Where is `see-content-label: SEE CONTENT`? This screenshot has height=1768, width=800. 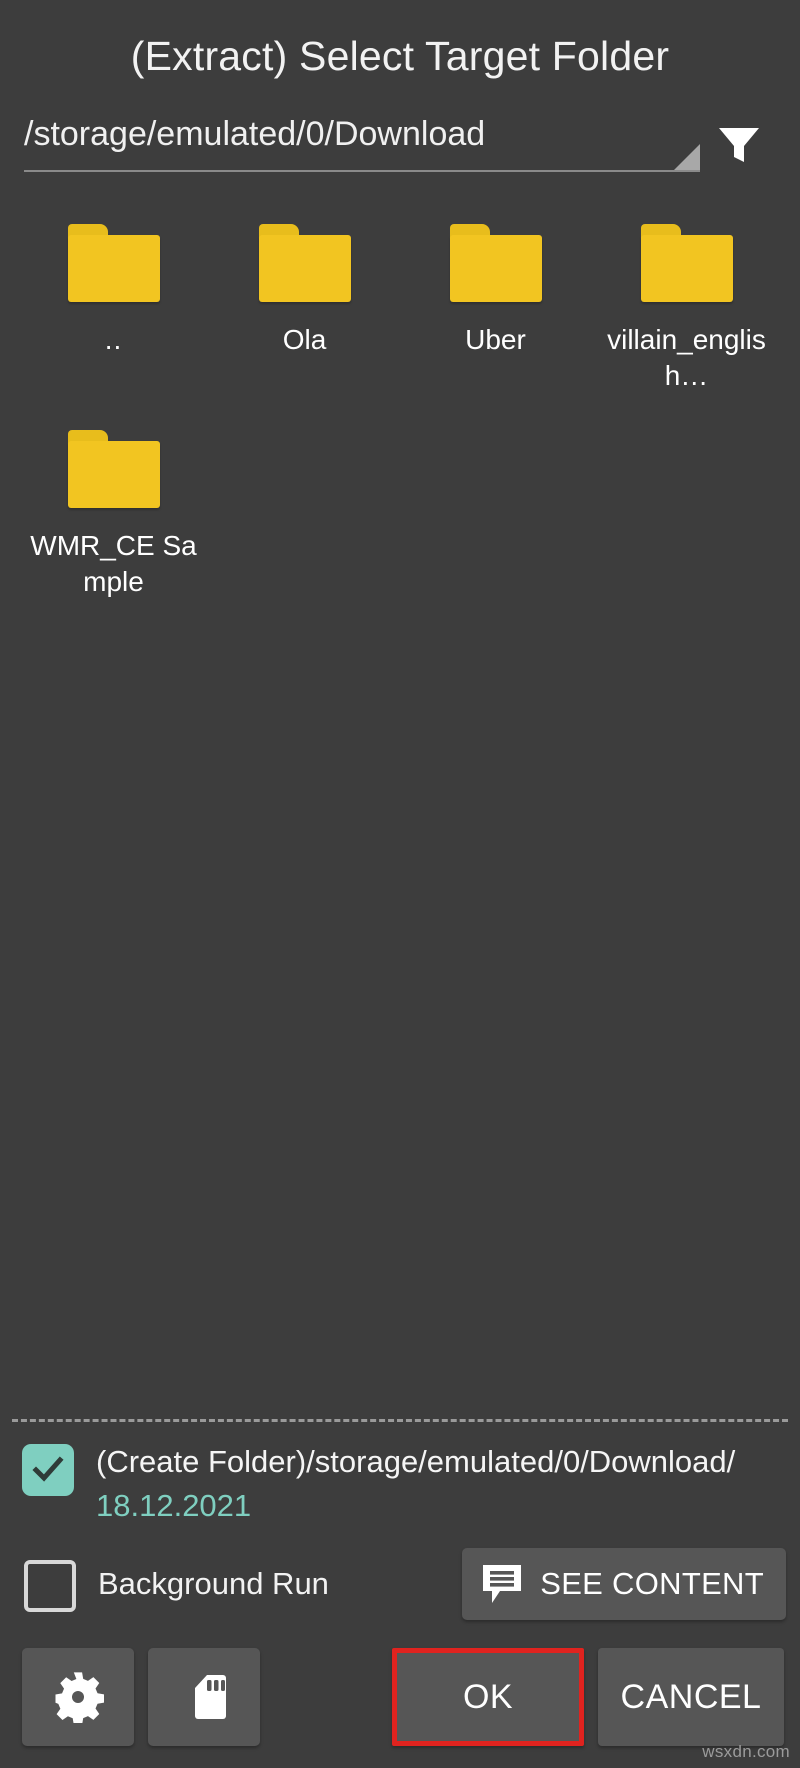 see-content-label: SEE CONTENT is located at coordinates (652, 1583).